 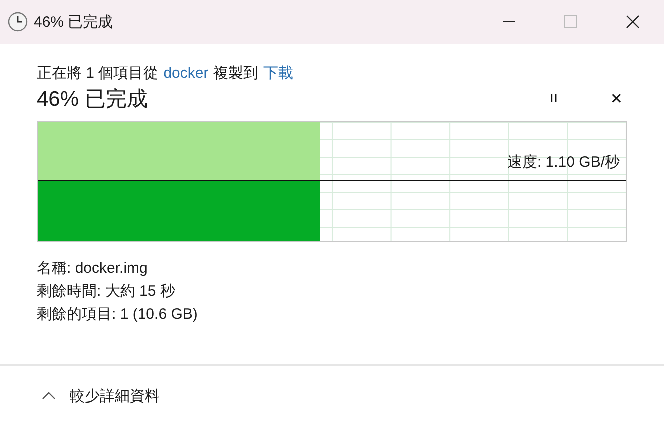 I want to click on pause-button: II, so click(x=554, y=99).